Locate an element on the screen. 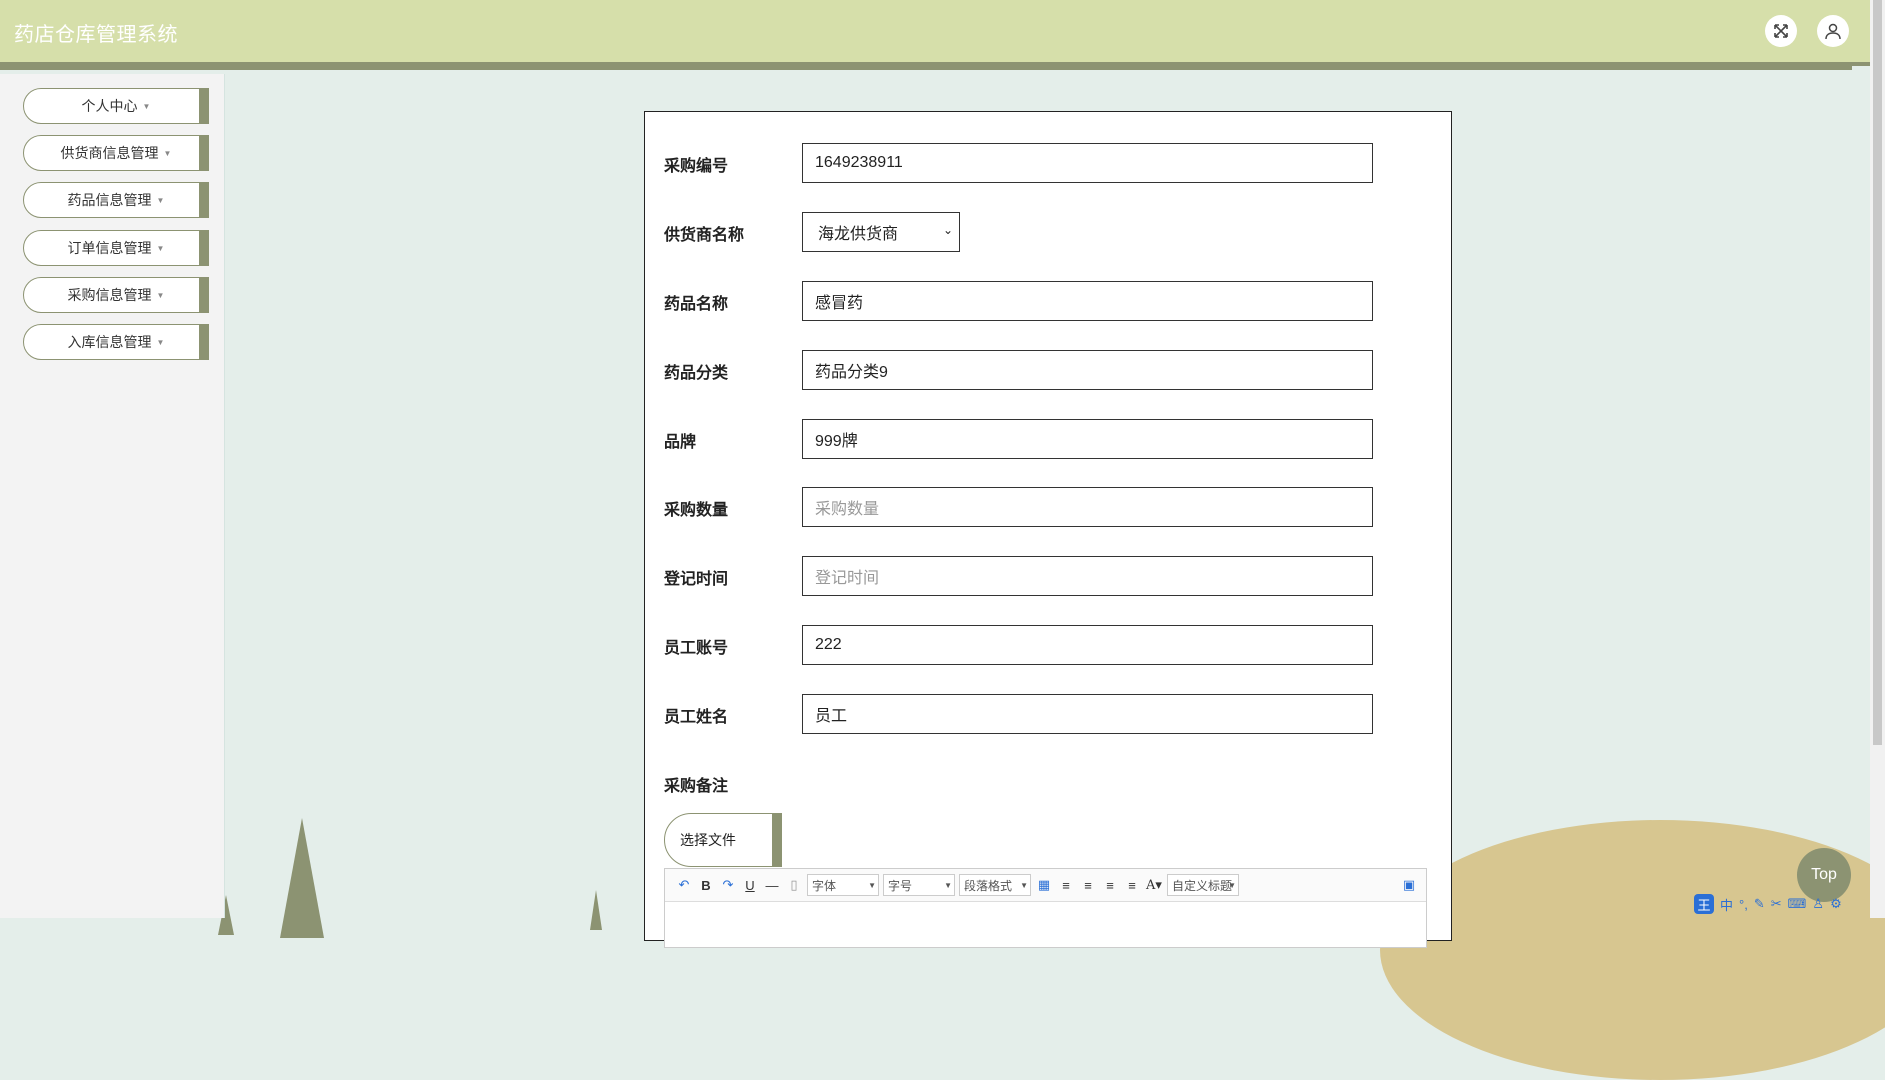 This screenshot has width=1885, height=1080. fullscreen-button is located at coordinates (1781, 31).